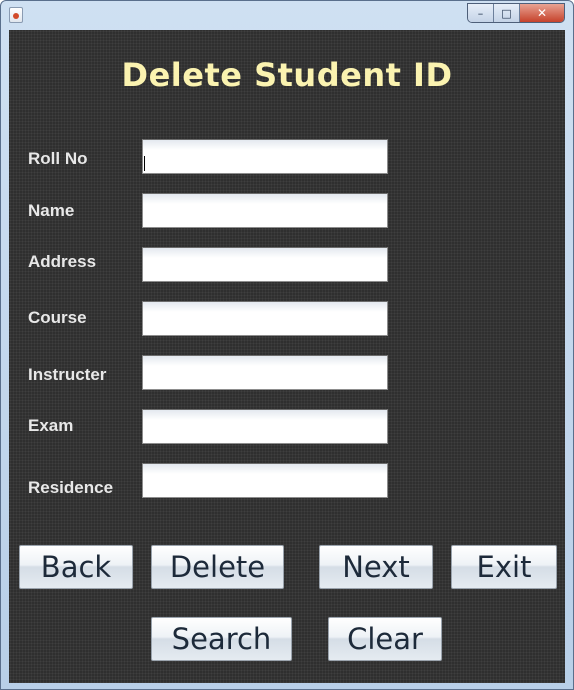 This screenshot has height=690, width=574. I want to click on window-controls: – □ ✕, so click(516, 13).